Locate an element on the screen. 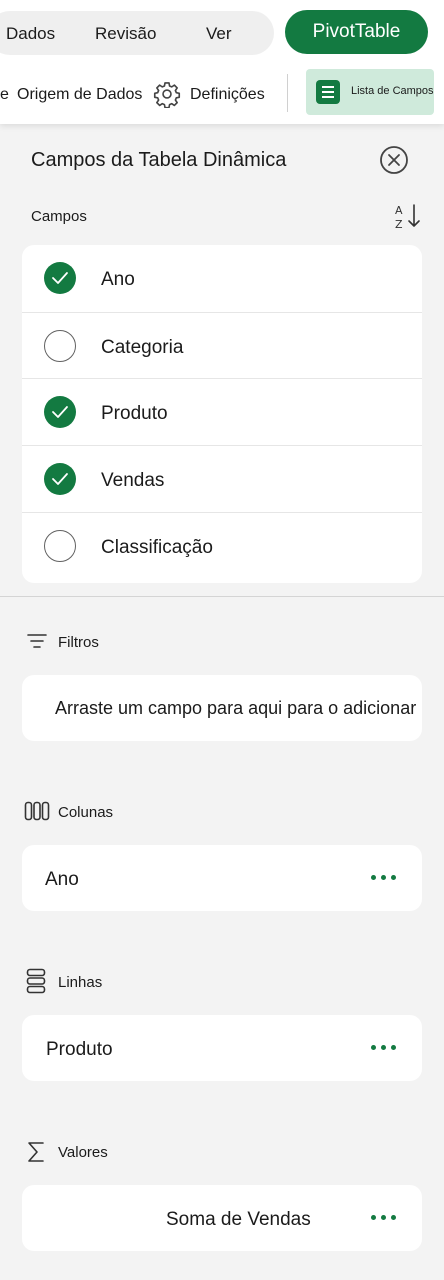  rows-icon is located at coordinates (36, 981).